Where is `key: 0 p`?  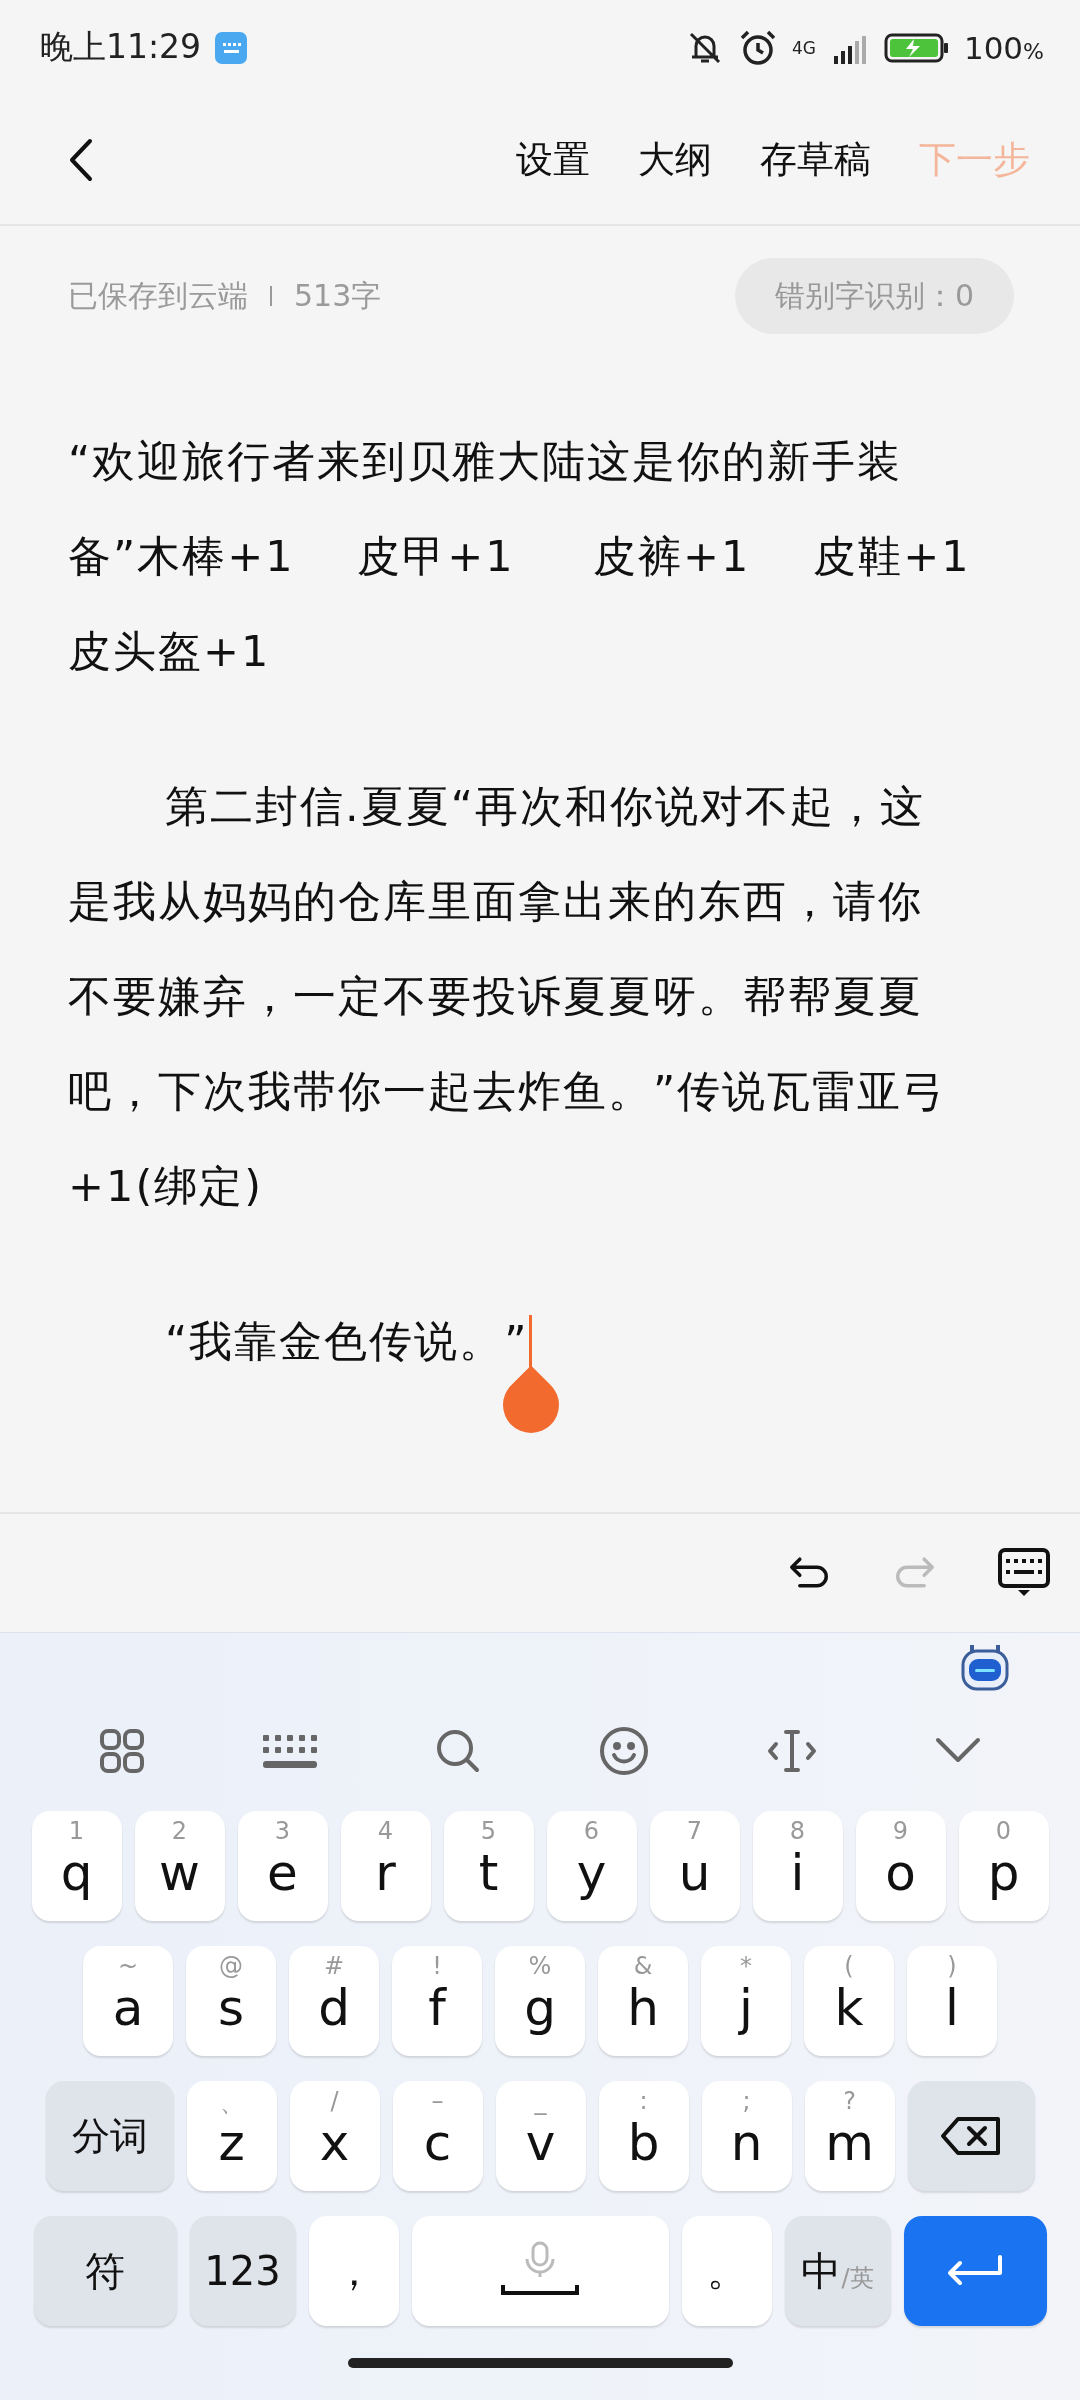 key: 0 p is located at coordinates (1003, 1866).